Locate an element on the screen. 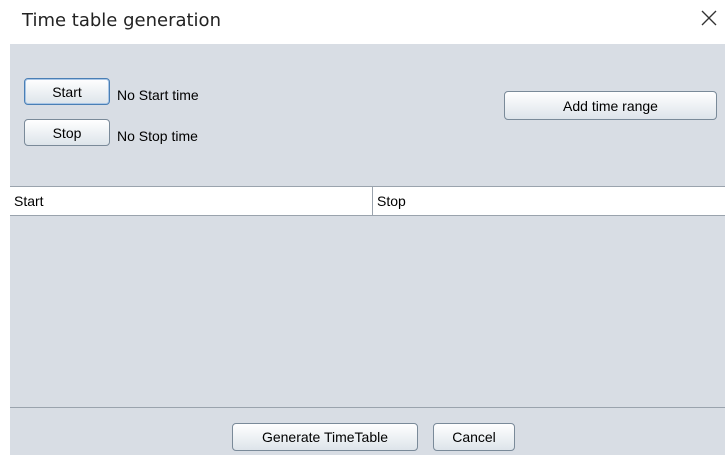  title-bar: Time table generation is located at coordinates (362, 22).